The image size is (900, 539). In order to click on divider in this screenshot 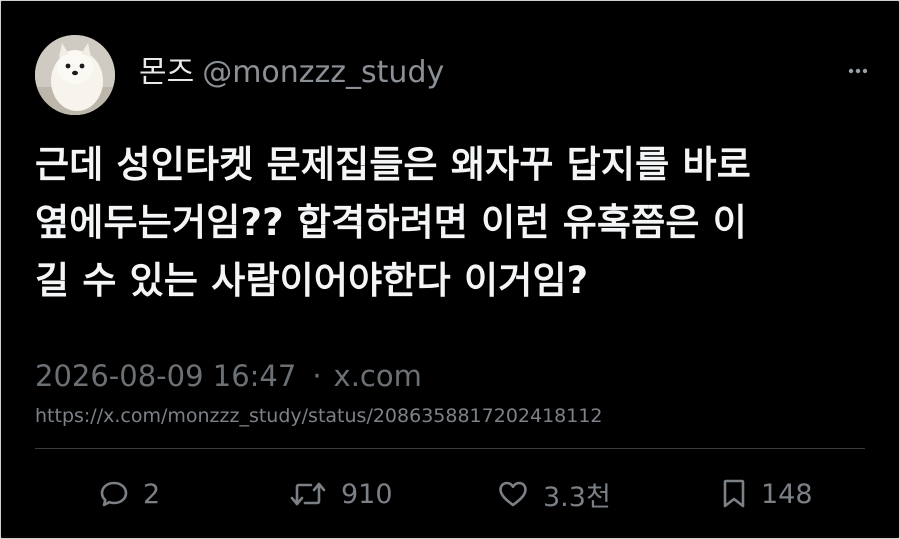, I will do `click(450, 448)`.